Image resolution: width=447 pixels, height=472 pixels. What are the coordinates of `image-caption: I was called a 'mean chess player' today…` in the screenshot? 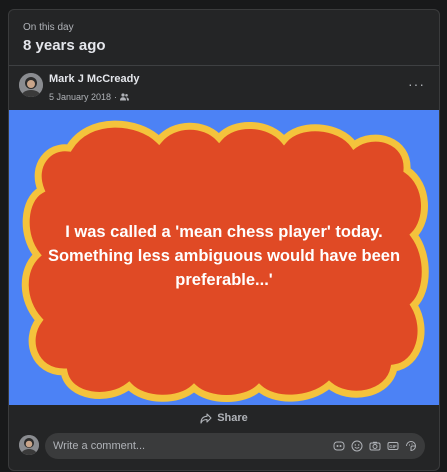 It's located at (224, 256).